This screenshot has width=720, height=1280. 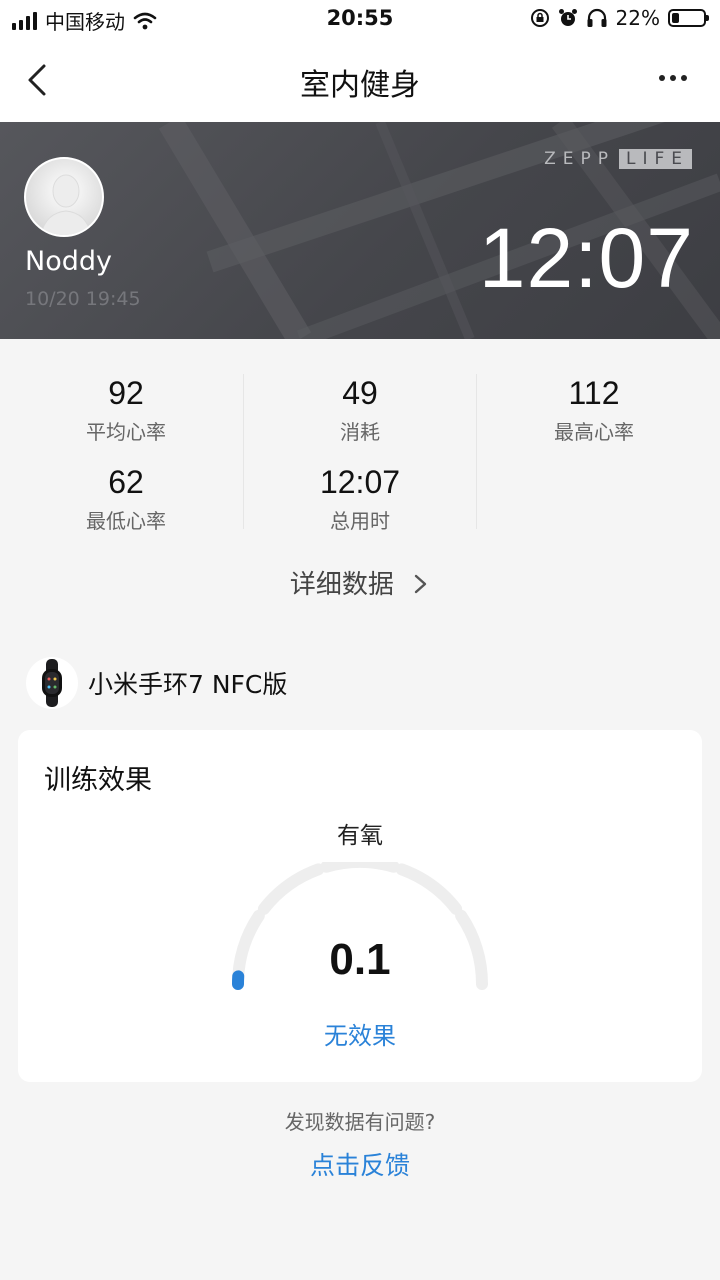 What do you see at coordinates (360, 1164) in the screenshot?
I see `feedback-link: 点击反馈` at bounding box center [360, 1164].